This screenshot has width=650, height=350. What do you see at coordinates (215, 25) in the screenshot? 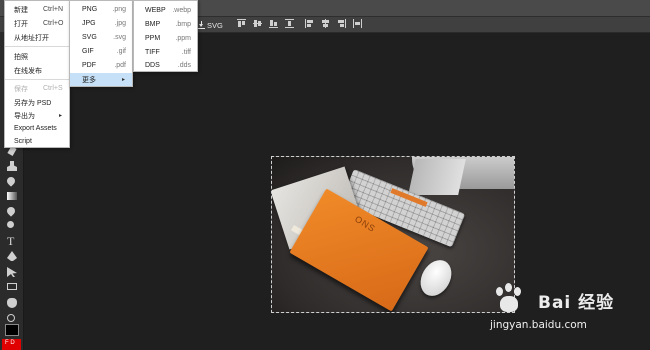
I see `export-svg-label: SVG` at bounding box center [215, 25].